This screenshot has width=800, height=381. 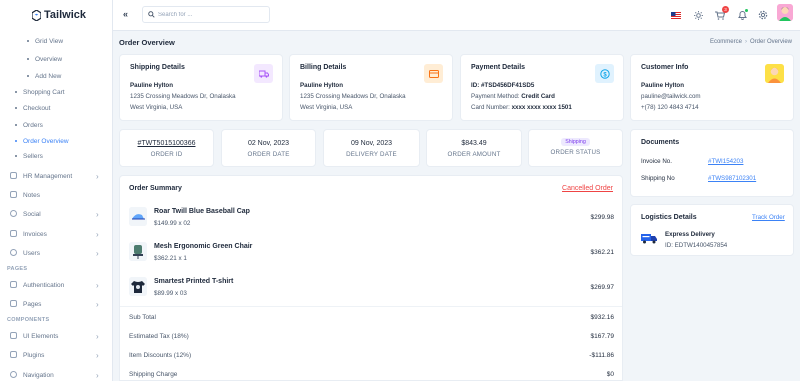 I want to click on sidebar-collapse-icon: «, so click(x=125, y=14).